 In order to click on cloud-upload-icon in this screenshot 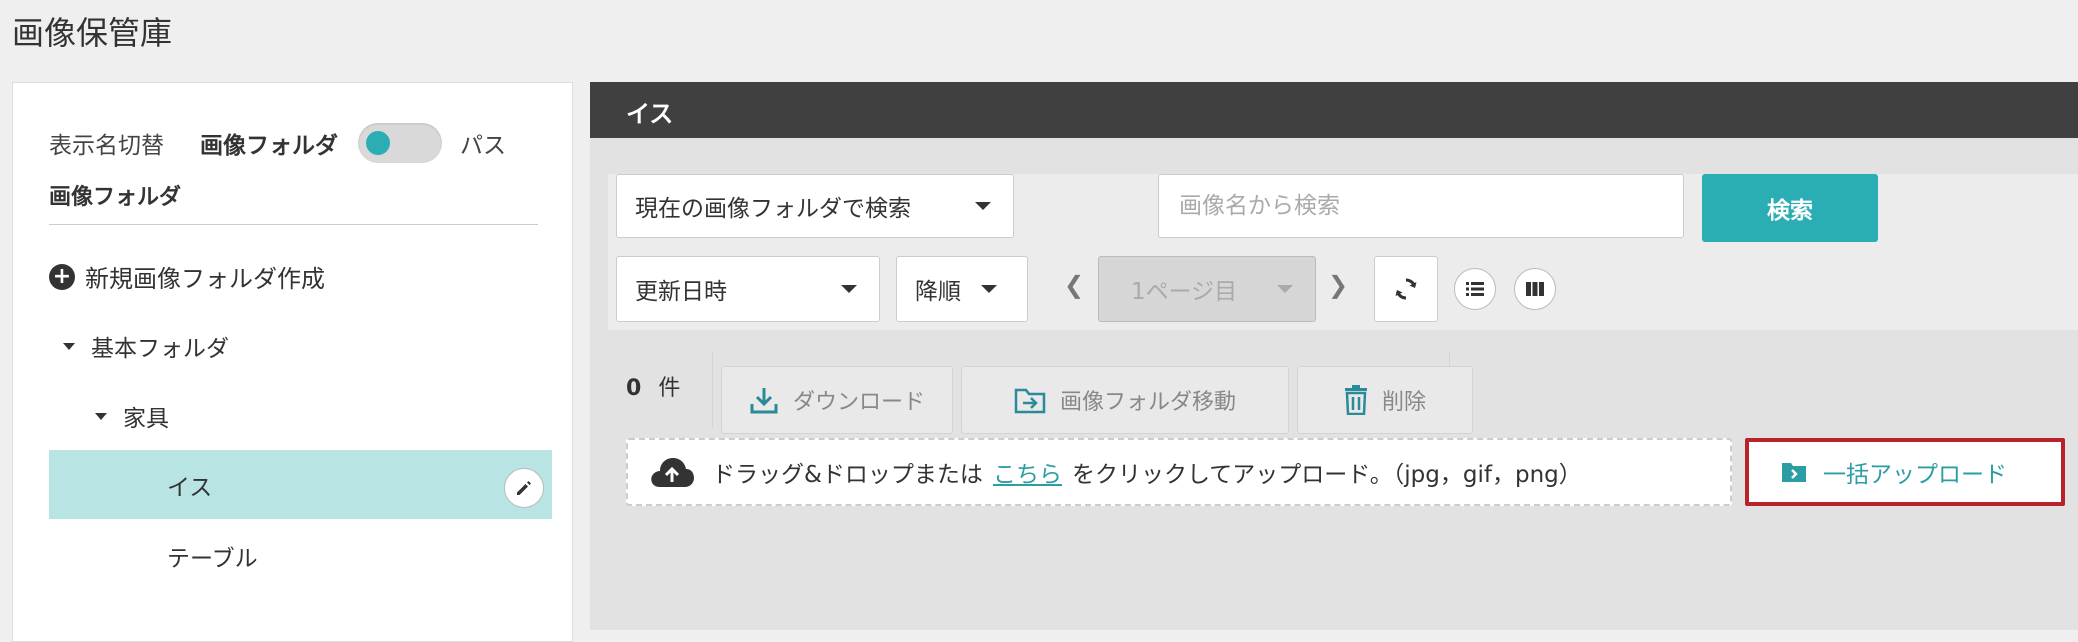, I will do `click(672, 472)`.